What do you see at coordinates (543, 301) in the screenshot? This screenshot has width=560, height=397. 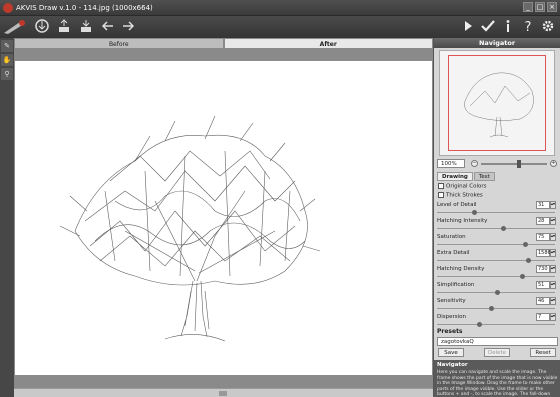 I see `param-value-sensitivity: 46` at bounding box center [543, 301].